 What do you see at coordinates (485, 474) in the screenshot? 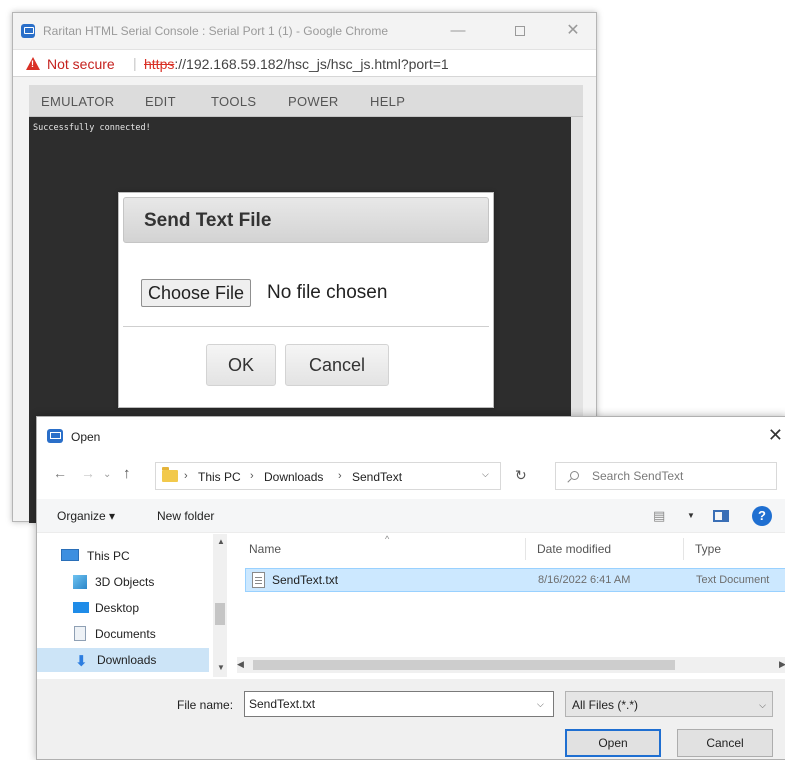
I see `path-dropdown-chevron-icon: ⌵` at bounding box center [485, 474].